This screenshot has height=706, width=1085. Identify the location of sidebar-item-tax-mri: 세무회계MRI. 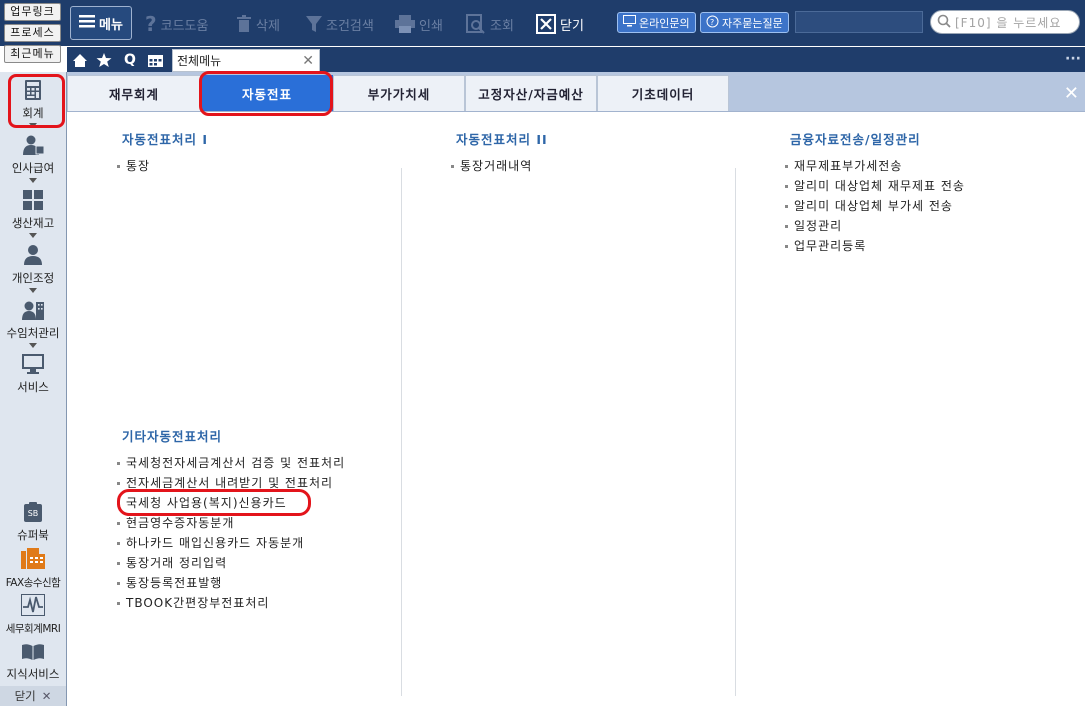
(33, 615).